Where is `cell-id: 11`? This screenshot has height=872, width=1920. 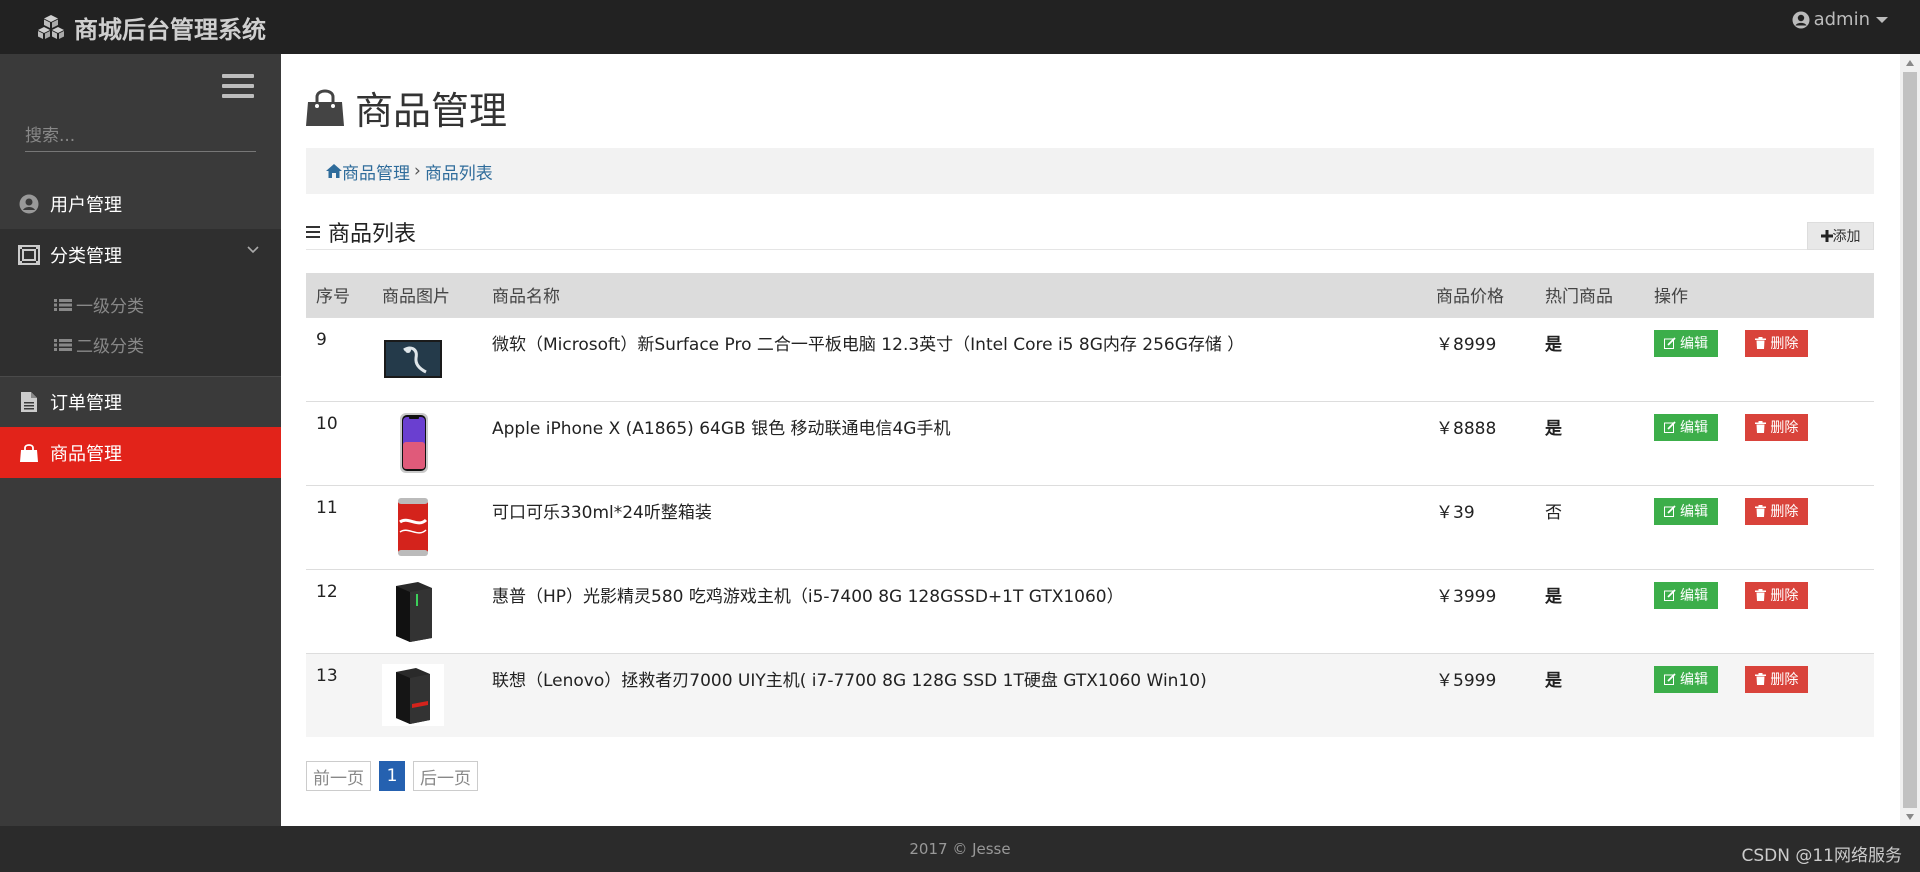 cell-id: 11 is located at coordinates (339, 526).